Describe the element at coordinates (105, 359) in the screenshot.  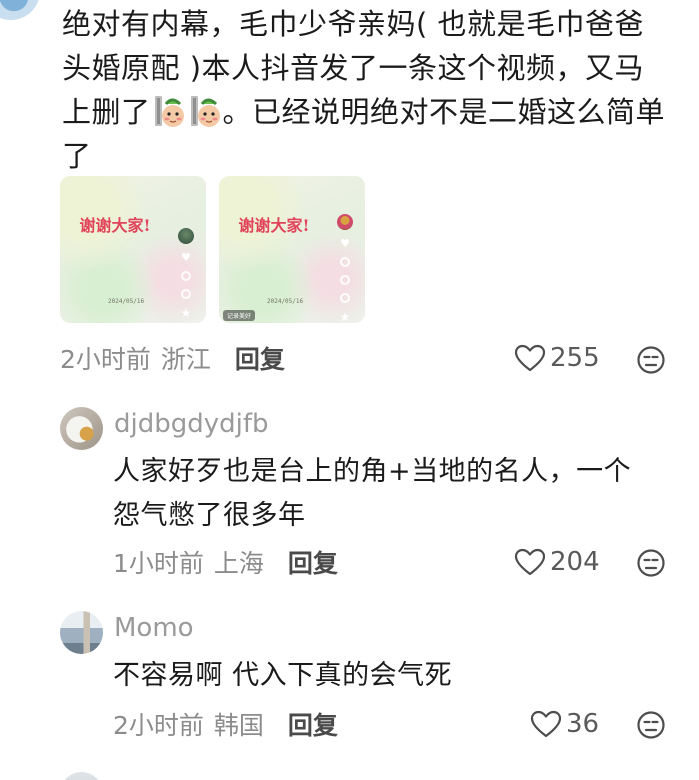
I see `comment-time: 2小时前` at that location.